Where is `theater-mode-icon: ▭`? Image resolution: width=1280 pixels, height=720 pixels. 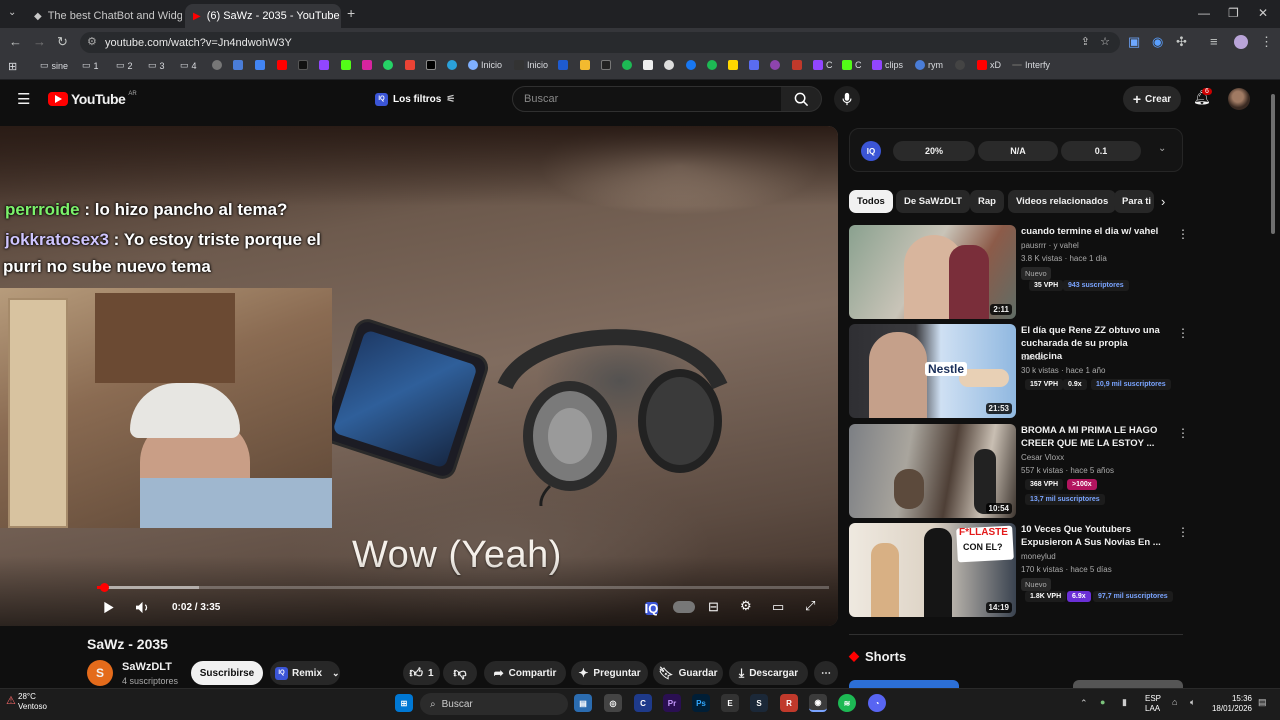
theater-mode-icon: ▭ is located at coordinates (778, 607).